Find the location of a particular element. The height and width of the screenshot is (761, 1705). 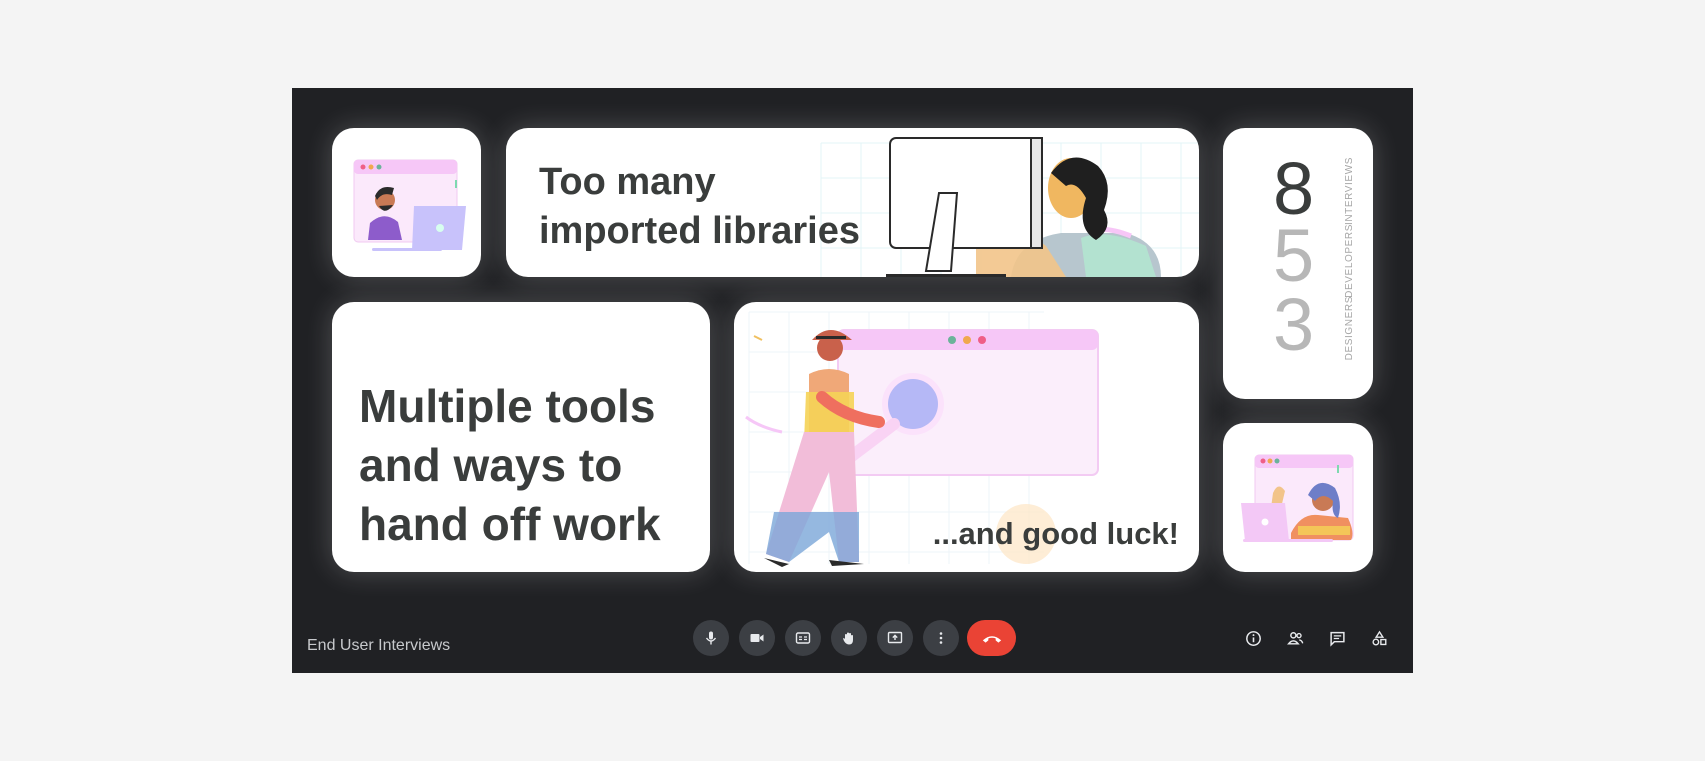

info-icon is located at coordinates (1253, 638).